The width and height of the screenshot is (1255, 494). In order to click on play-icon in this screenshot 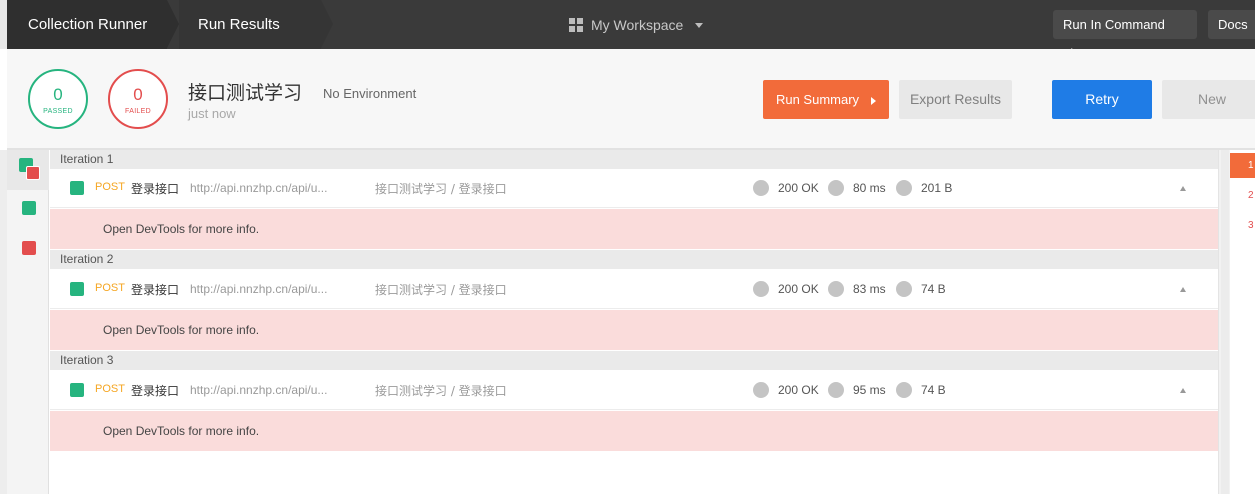, I will do `click(874, 100)`.